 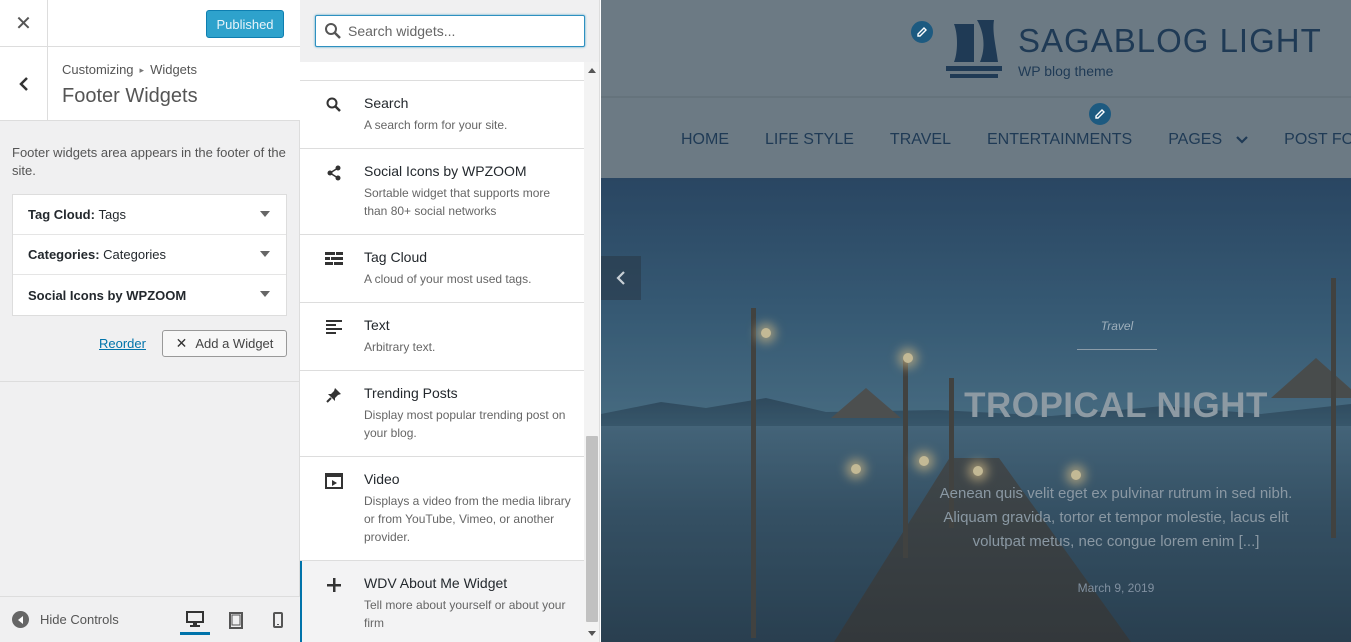 I want to click on widget-name: Trending Posts, so click(x=411, y=393).